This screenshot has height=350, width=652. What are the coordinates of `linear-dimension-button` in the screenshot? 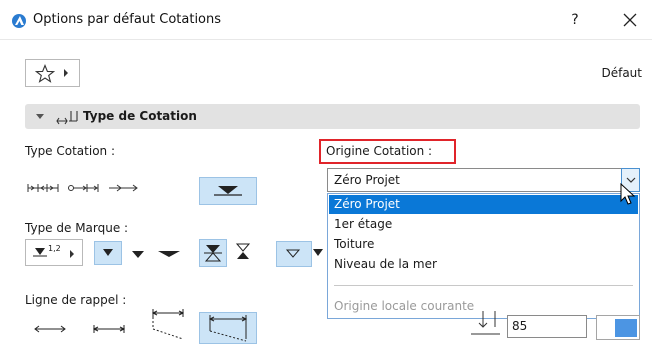 It's located at (43, 188).